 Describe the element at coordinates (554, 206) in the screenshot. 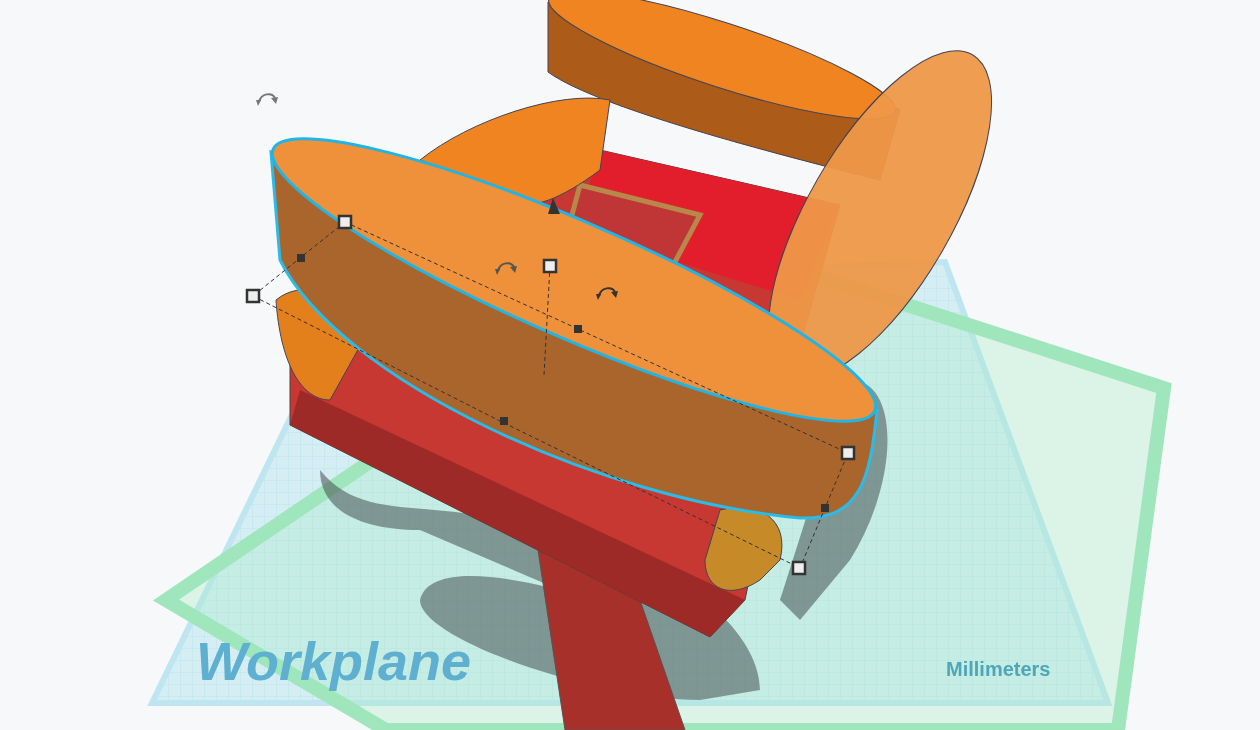

I see `height-handle` at that location.